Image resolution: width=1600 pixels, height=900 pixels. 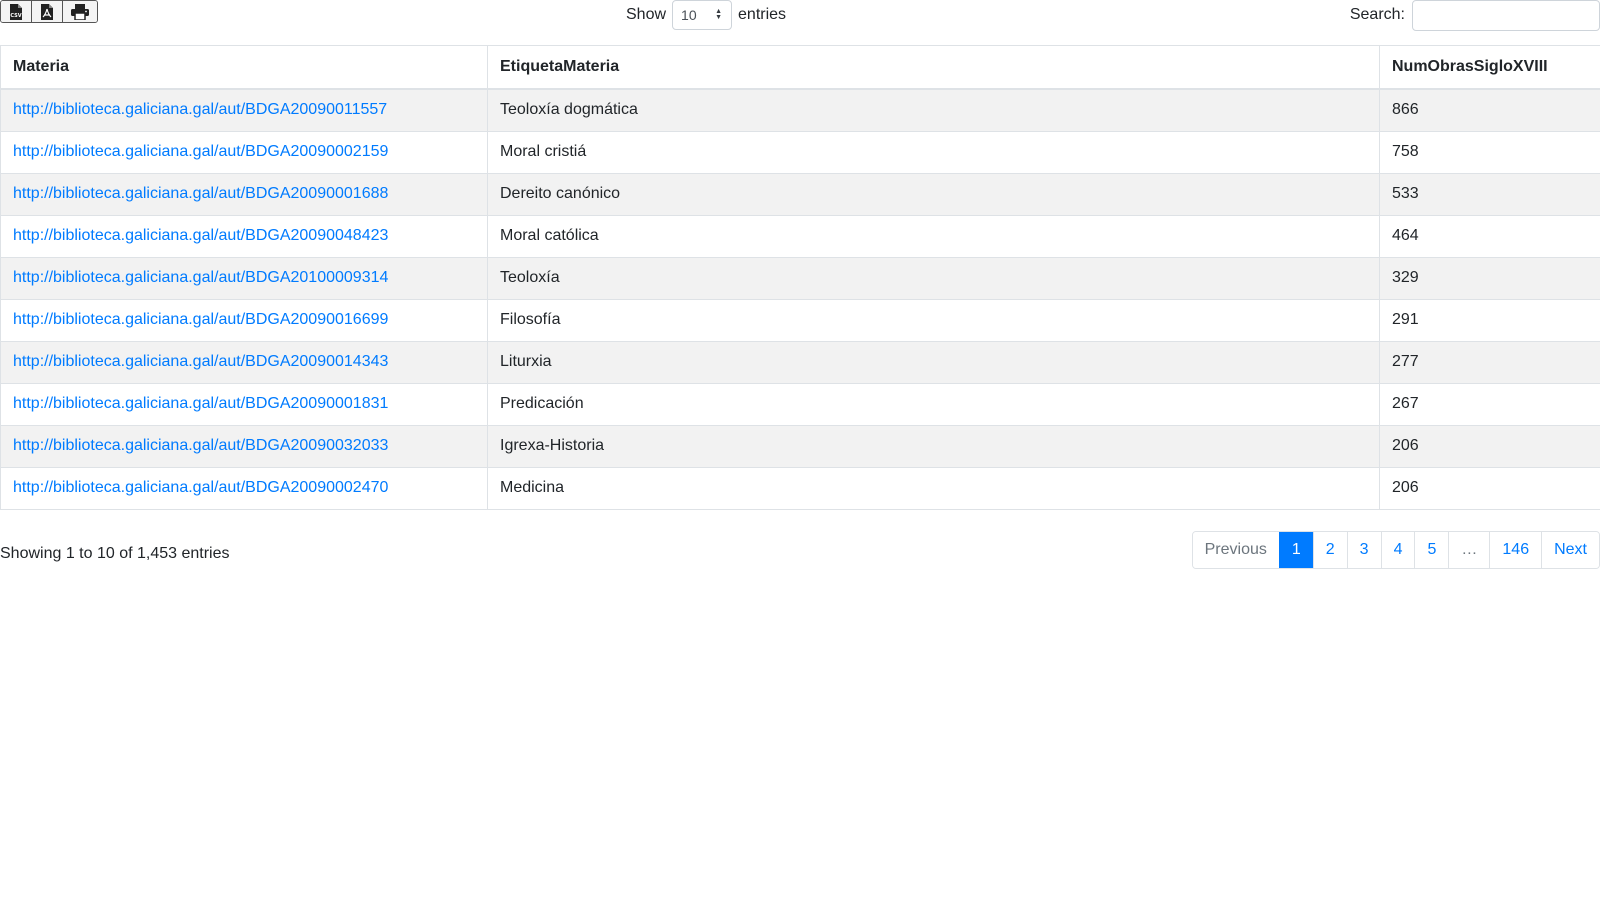 What do you see at coordinates (1506, 15) in the screenshot?
I see `search-input` at bounding box center [1506, 15].